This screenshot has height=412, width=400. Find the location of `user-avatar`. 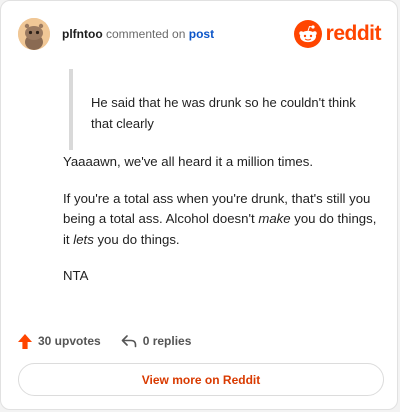

user-avatar is located at coordinates (34, 34).